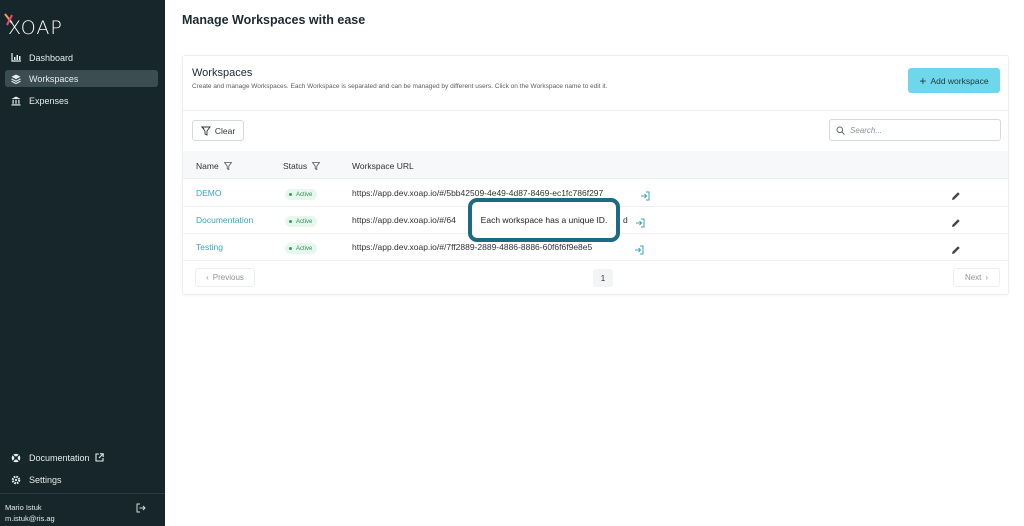 This screenshot has width=1024, height=526. Describe the element at coordinates (625, 220) in the screenshot. I see `workspace-url-tail: d` at that location.